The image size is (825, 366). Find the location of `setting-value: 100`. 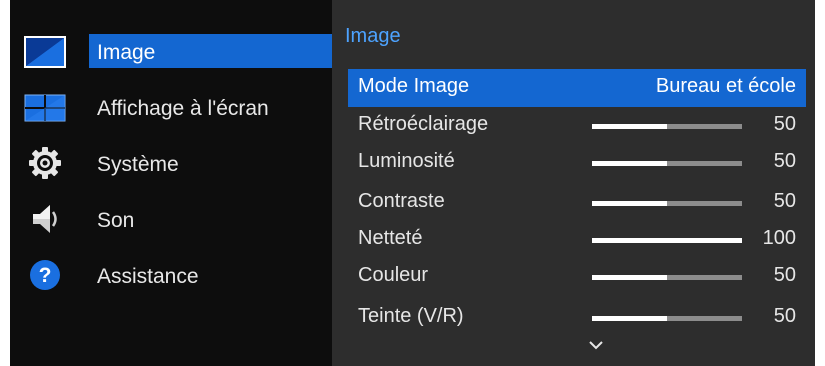

setting-value: 100 is located at coordinates (779, 238).